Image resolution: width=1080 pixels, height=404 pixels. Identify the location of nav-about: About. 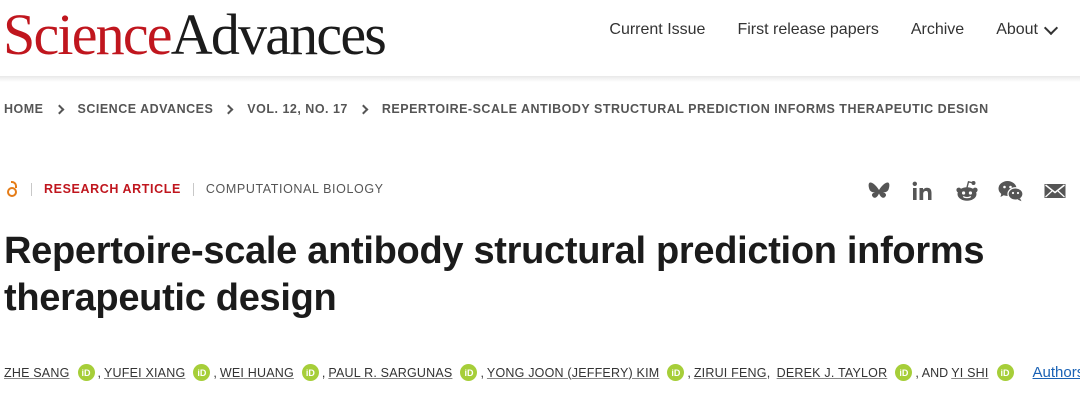
(1027, 29).